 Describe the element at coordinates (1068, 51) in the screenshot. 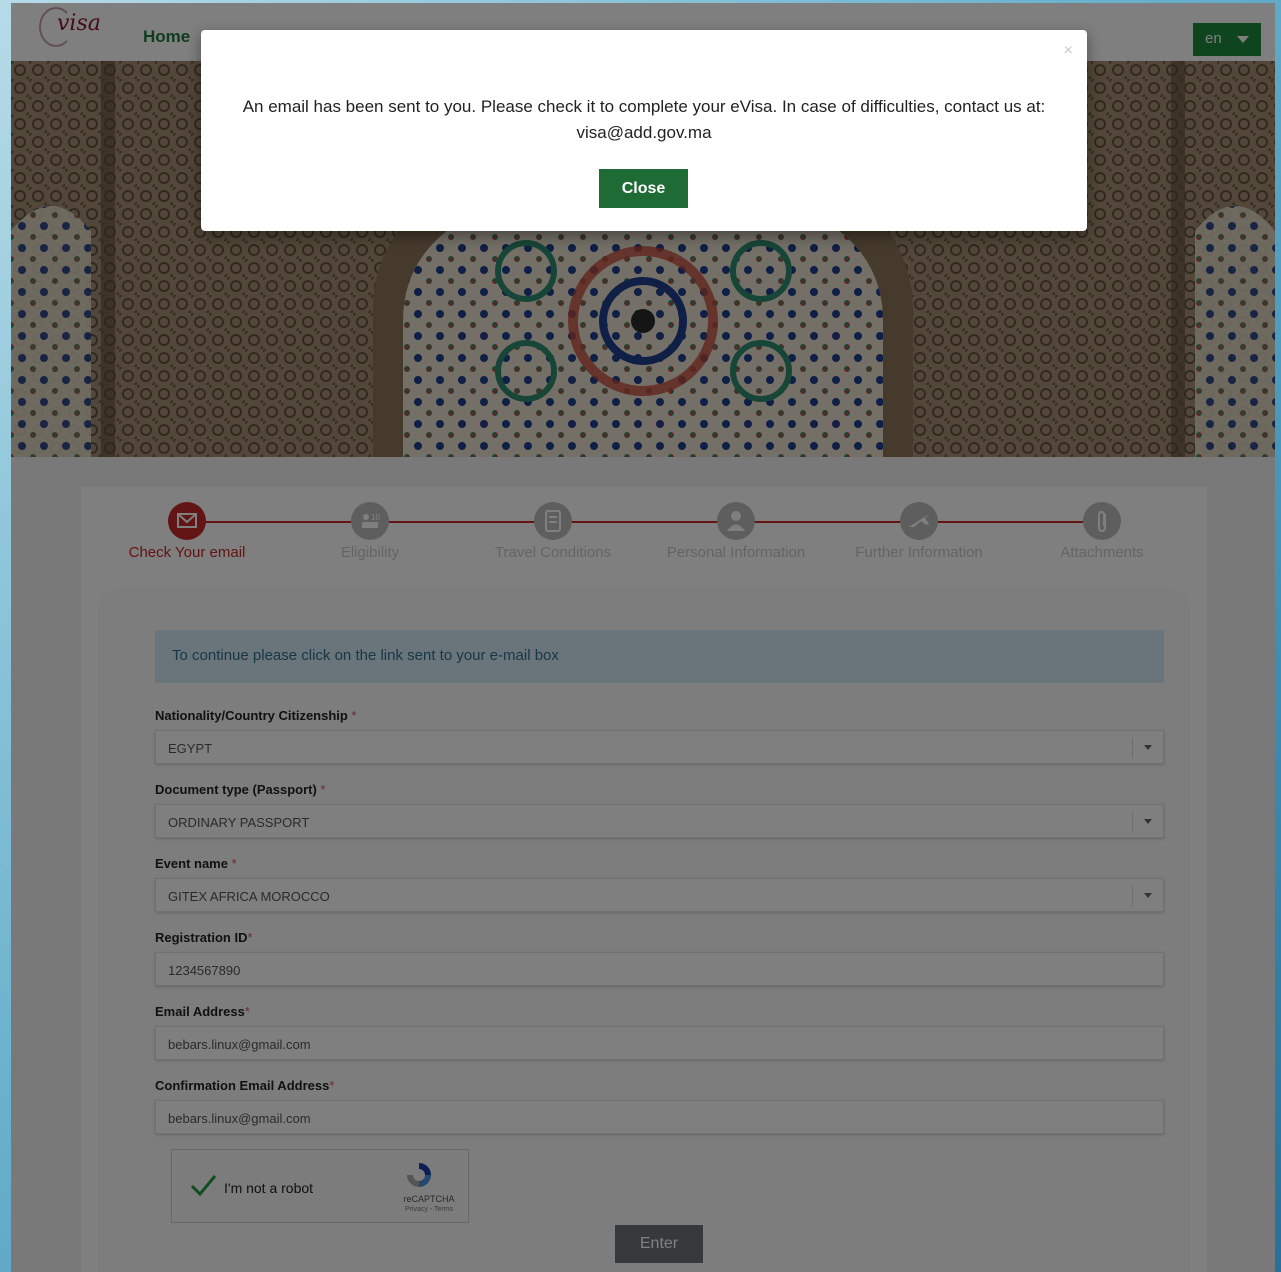

I see `close-icon: ×` at that location.